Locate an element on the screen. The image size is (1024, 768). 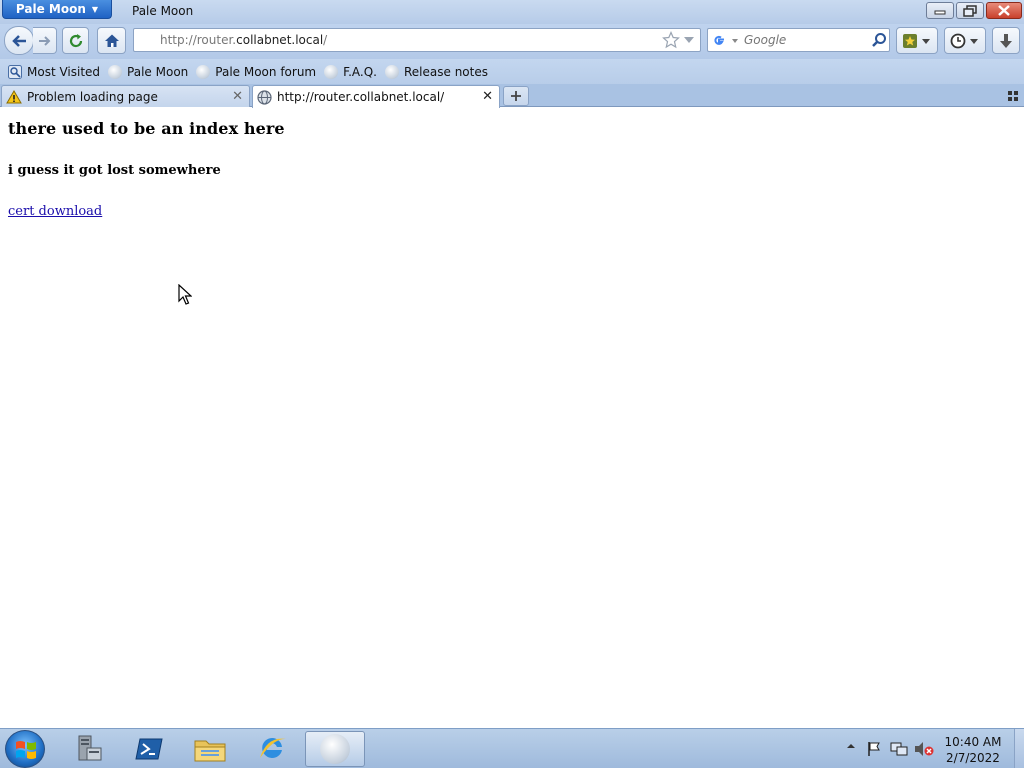
restore-icon is located at coordinates (970, 10).